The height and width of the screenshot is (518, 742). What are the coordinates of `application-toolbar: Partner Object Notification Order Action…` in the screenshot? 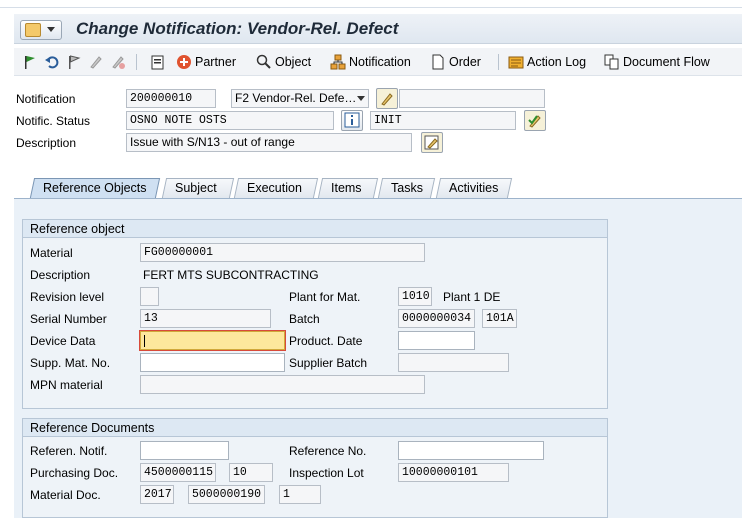 It's located at (378, 62).